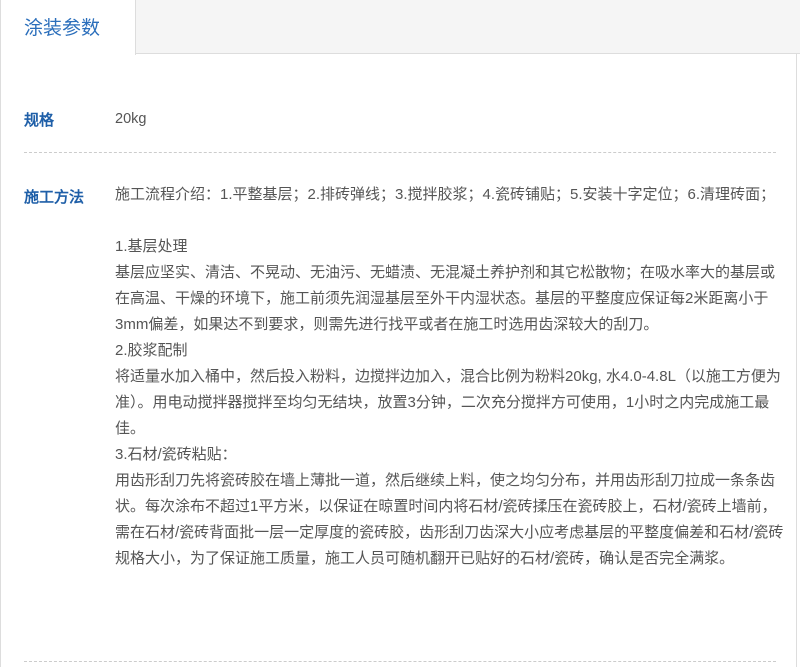  Describe the element at coordinates (39, 120) in the screenshot. I see `spec-label: 规格` at that location.